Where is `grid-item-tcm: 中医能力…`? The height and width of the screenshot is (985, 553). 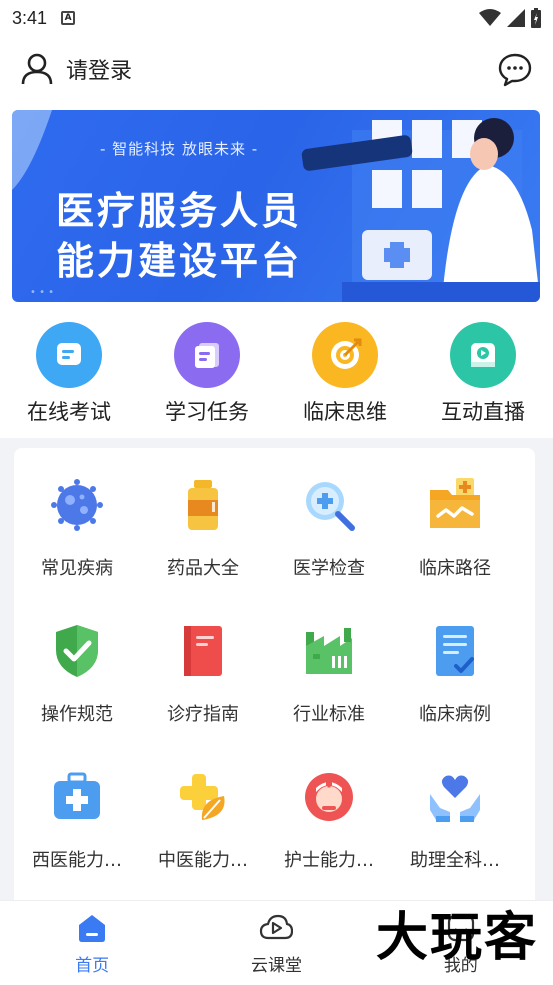 grid-item-tcm: 中医能力… is located at coordinates (203, 841).